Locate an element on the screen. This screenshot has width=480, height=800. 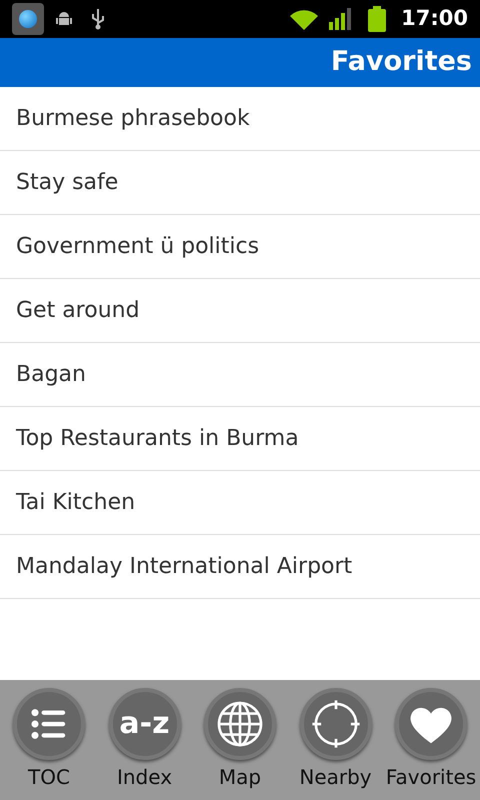
list-item: Burmese phrasebook is located at coordinates (240, 119).